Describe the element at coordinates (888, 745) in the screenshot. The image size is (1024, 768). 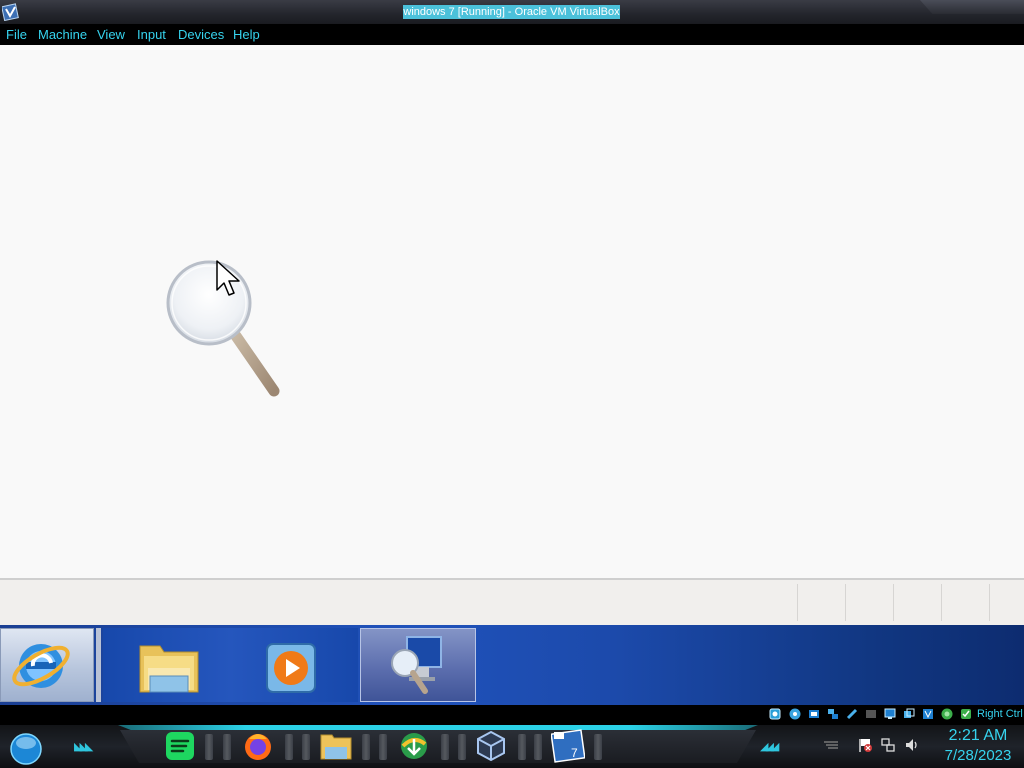
I see `network-tray-icon` at that location.